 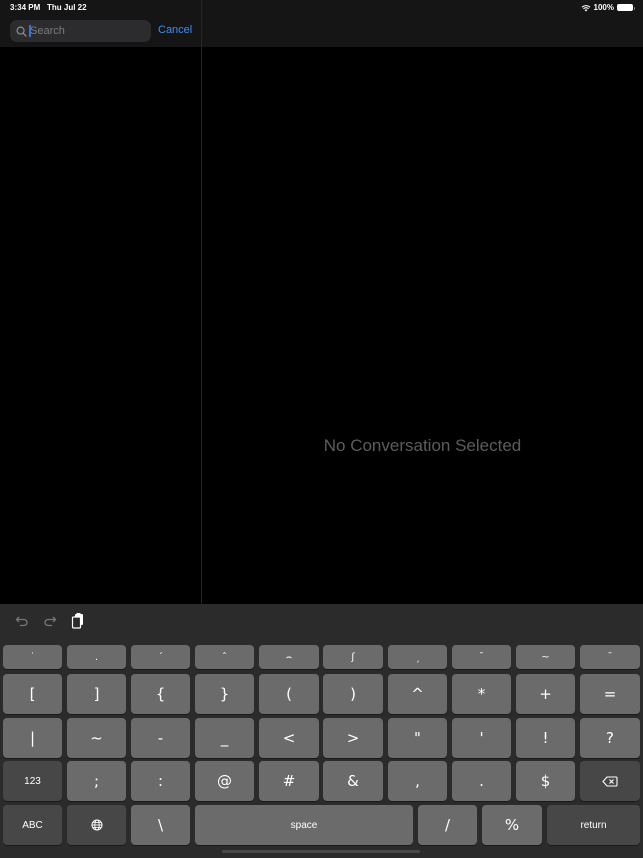 What do you see at coordinates (32, 657) in the screenshot?
I see `key-accent-1: ˙` at bounding box center [32, 657].